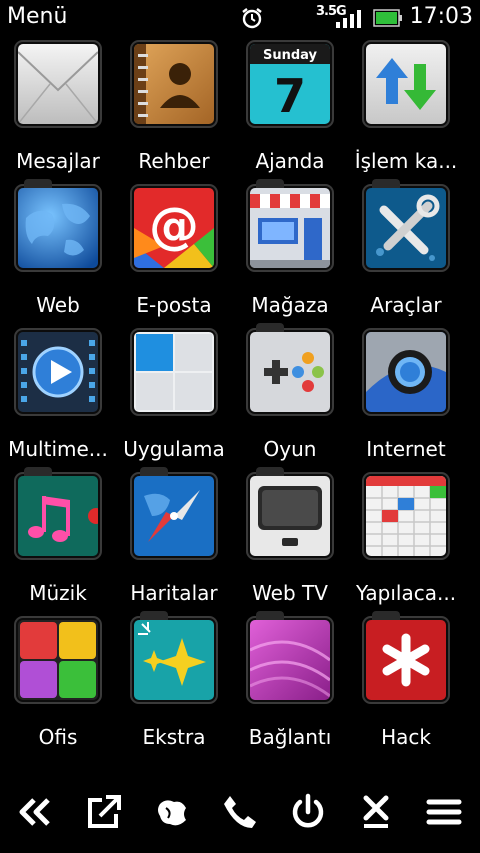 The image size is (480, 853). Describe the element at coordinates (290, 449) in the screenshot. I see `app-label: Oyun` at that location.